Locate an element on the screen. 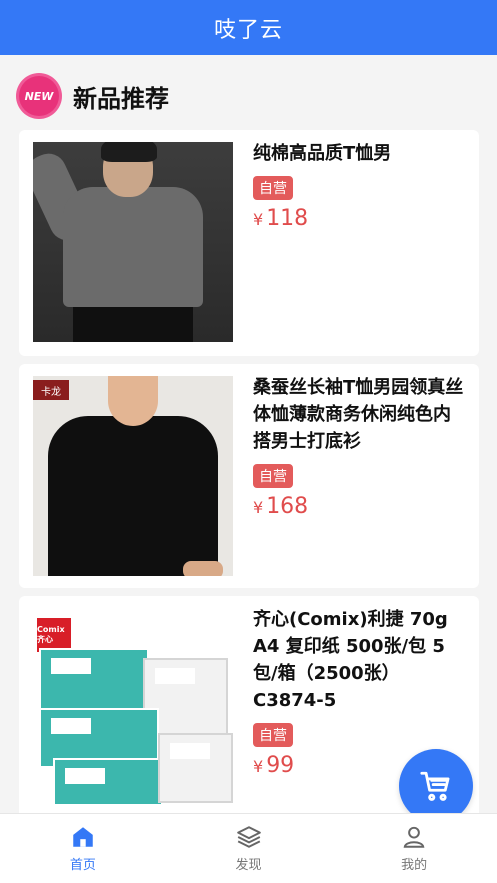 The height and width of the screenshot is (883, 497). new-badge-text: NEW is located at coordinates (39, 96).